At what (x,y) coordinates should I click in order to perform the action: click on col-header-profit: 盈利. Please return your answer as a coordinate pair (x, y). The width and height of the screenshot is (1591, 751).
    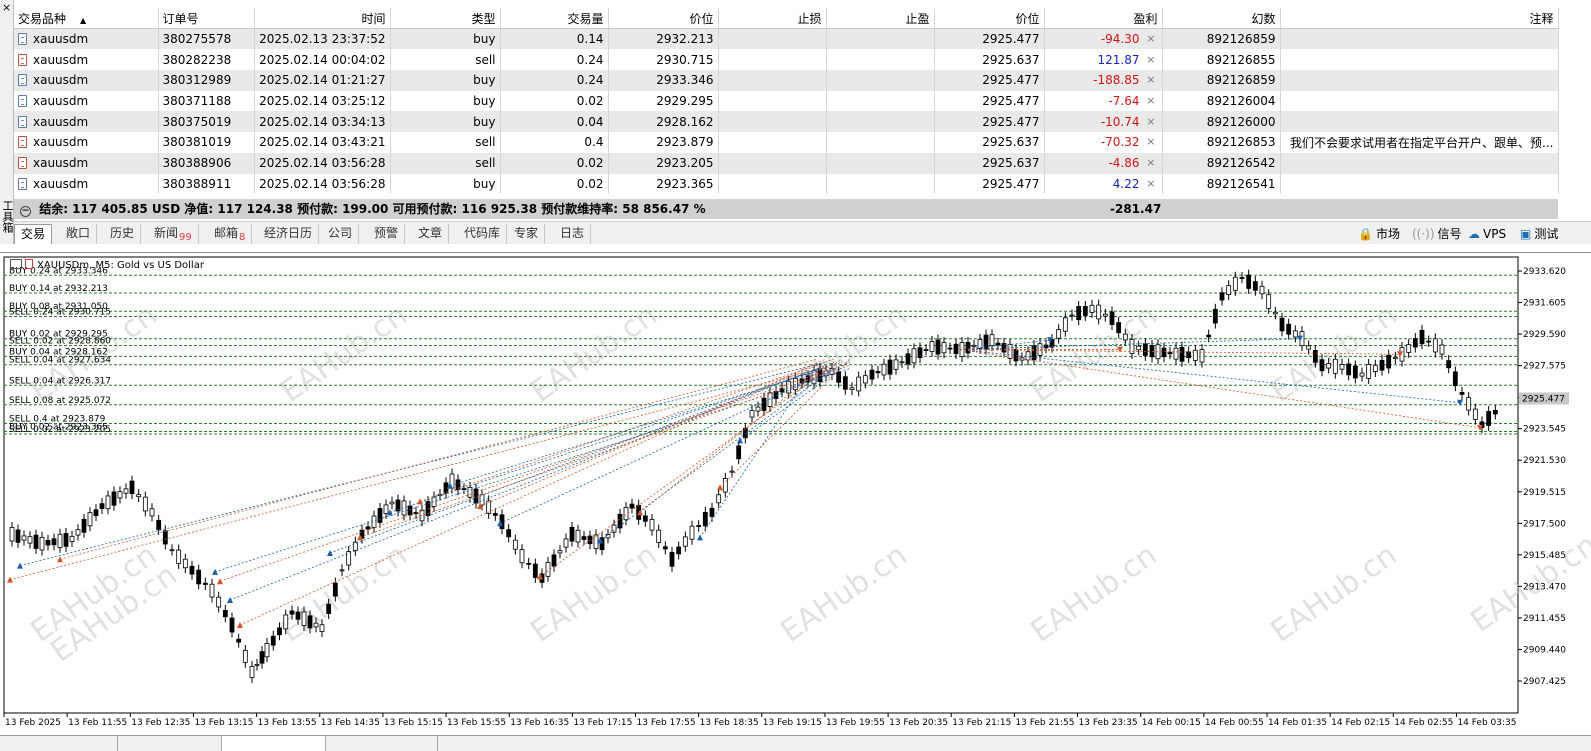
    Looking at the image, I should click on (1103, 19).